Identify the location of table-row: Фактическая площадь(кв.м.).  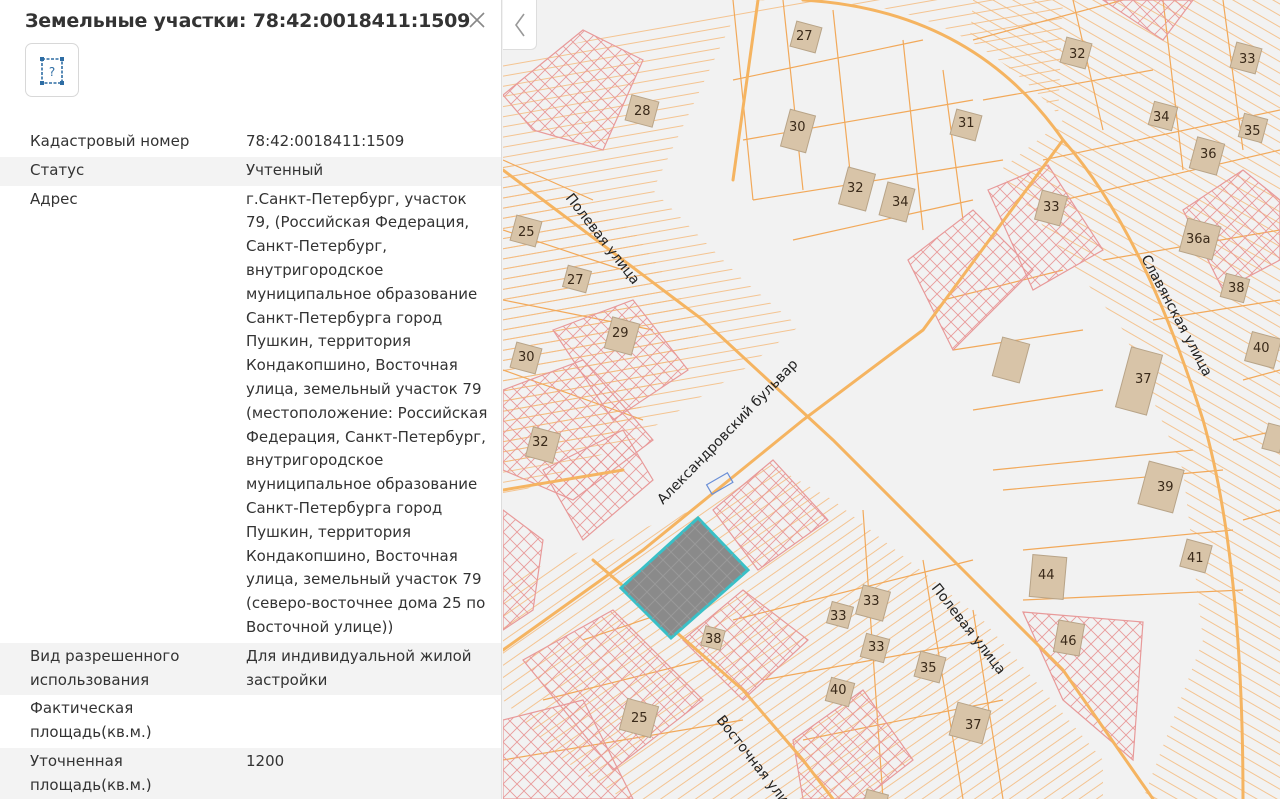
(250, 721).